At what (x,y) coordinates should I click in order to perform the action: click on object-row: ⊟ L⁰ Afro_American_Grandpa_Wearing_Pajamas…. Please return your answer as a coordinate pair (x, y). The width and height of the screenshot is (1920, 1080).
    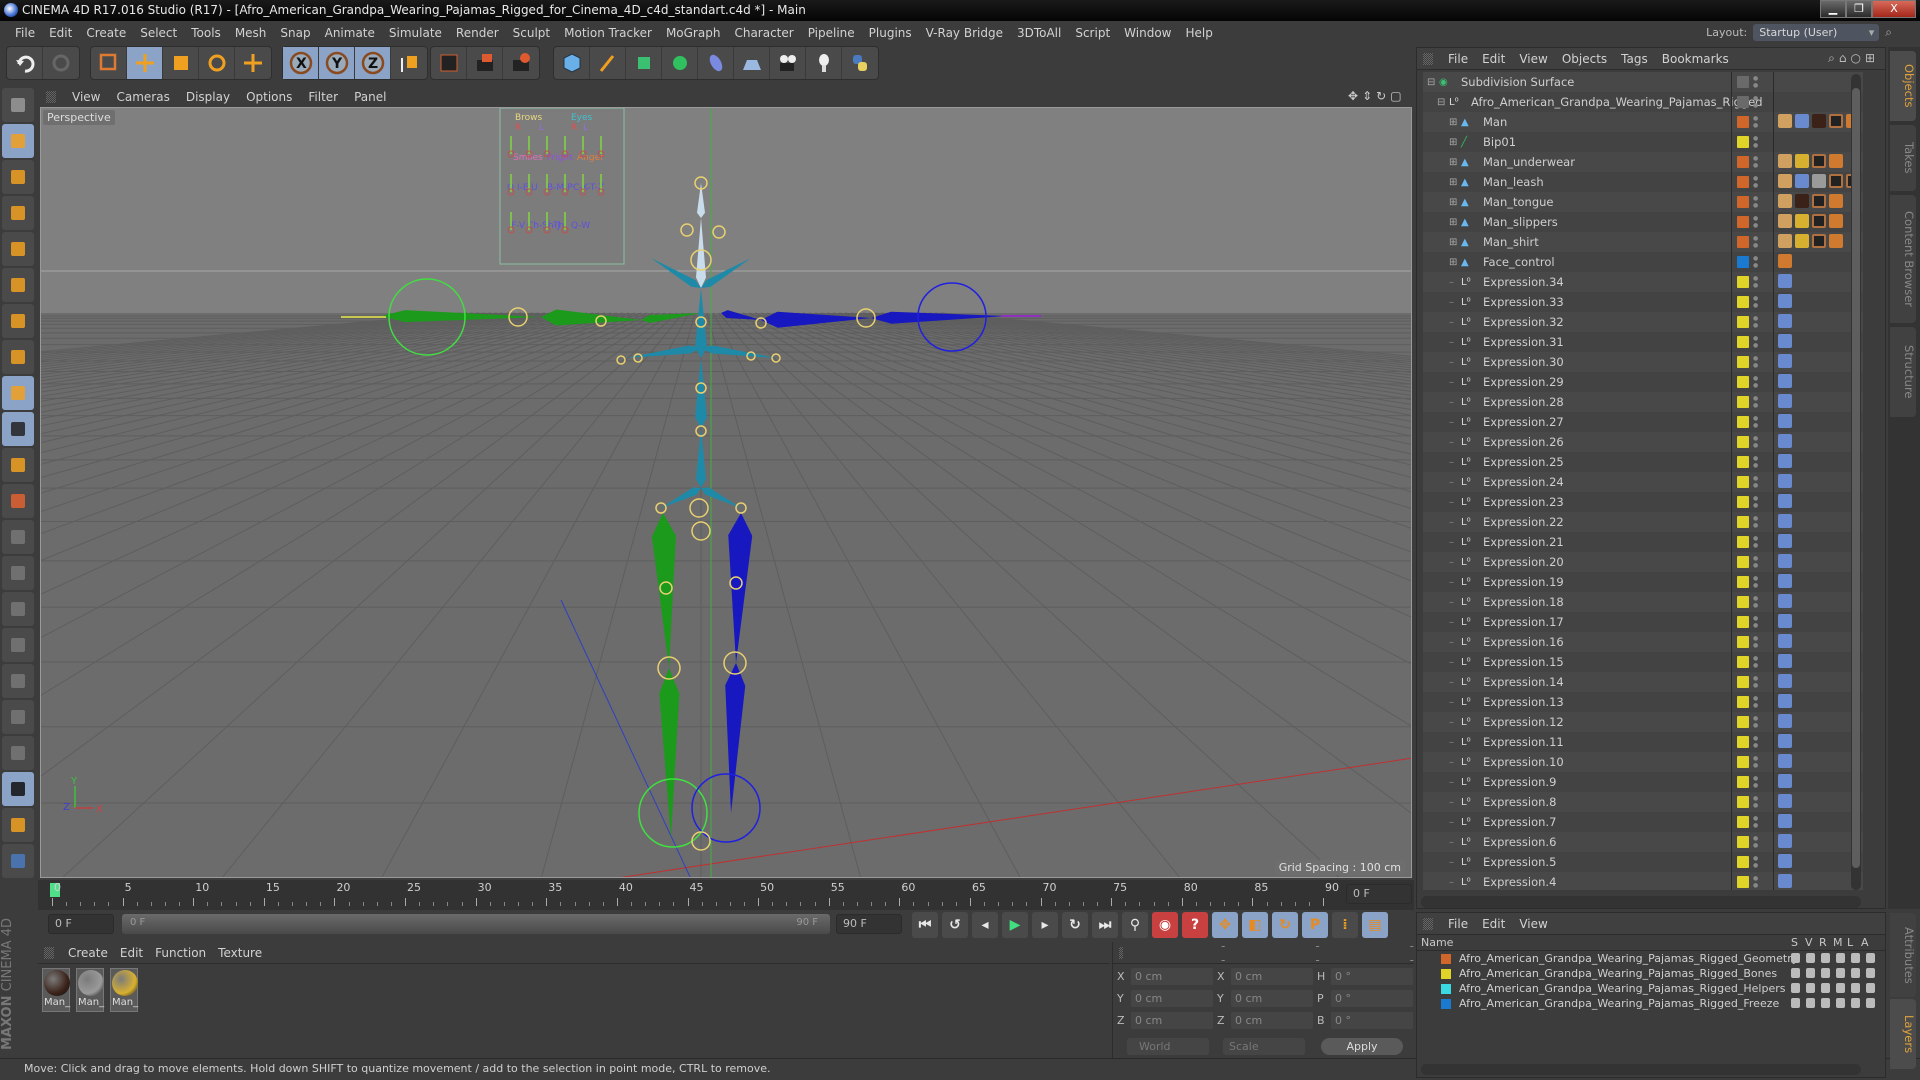
    Looking at the image, I should click on (1643, 102).